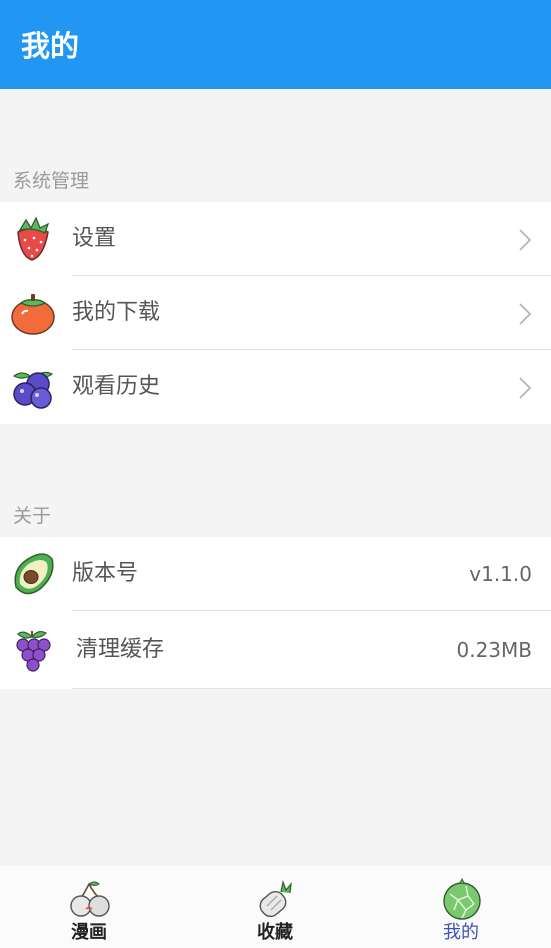 Image resolution: width=551 pixels, height=948 pixels. What do you see at coordinates (461, 932) in the screenshot?
I see `tab-mine-label: 我的` at bounding box center [461, 932].